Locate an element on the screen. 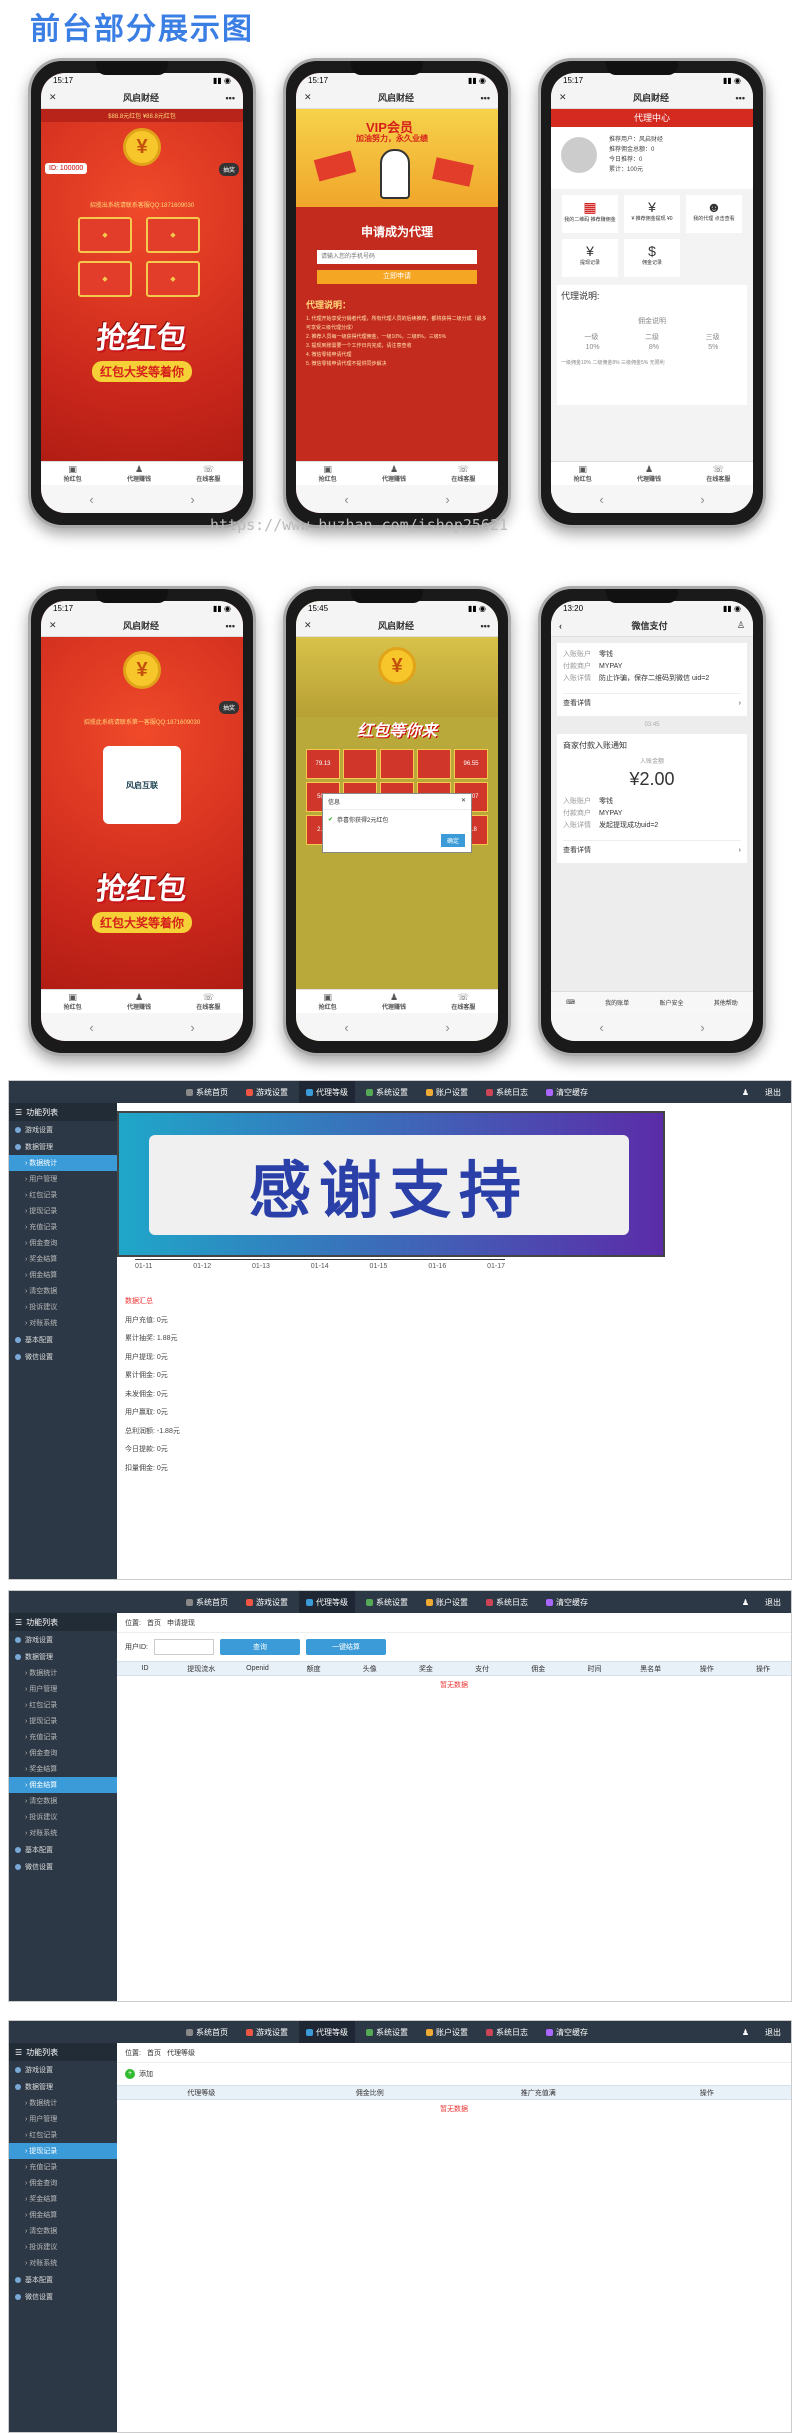  sidebar-item: › 用户管理 is located at coordinates (63, 2119).